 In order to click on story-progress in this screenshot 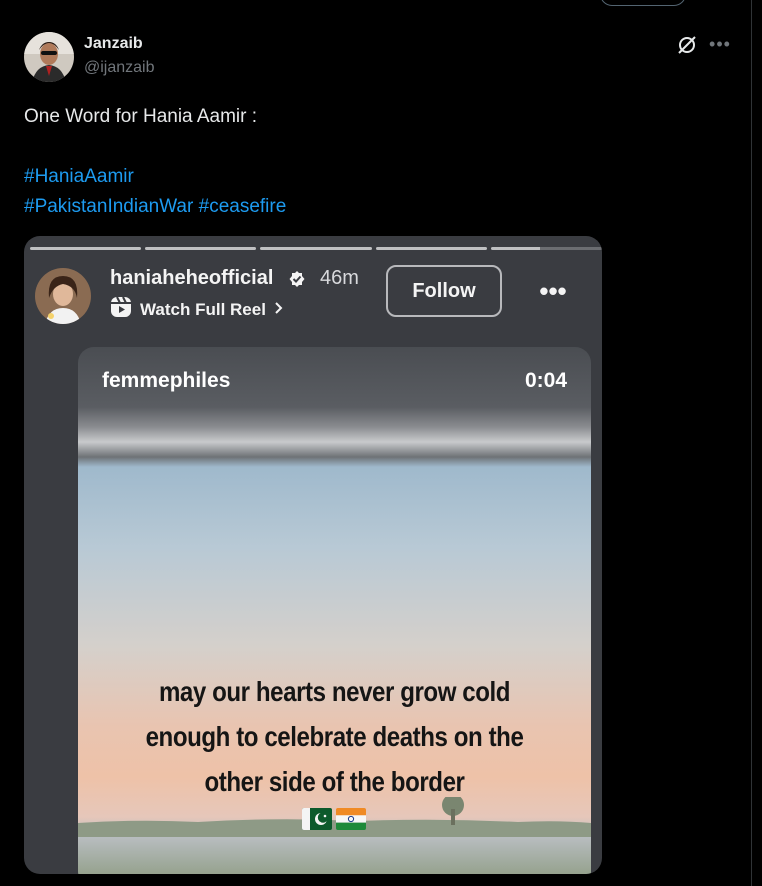, I will do `click(316, 248)`.